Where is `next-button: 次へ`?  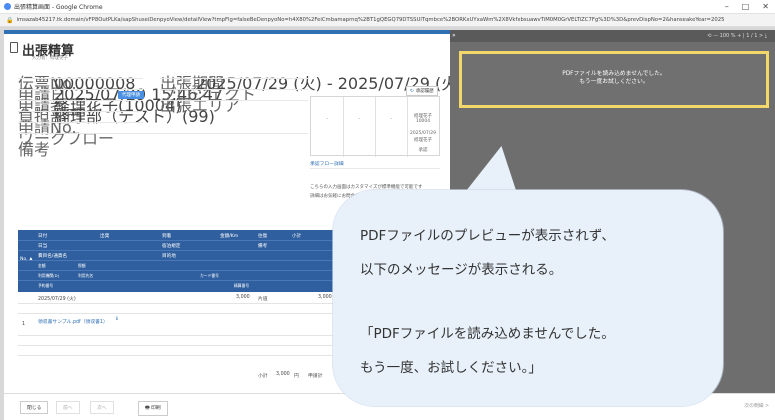
next-button: 次へ is located at coordinates (102, 407).